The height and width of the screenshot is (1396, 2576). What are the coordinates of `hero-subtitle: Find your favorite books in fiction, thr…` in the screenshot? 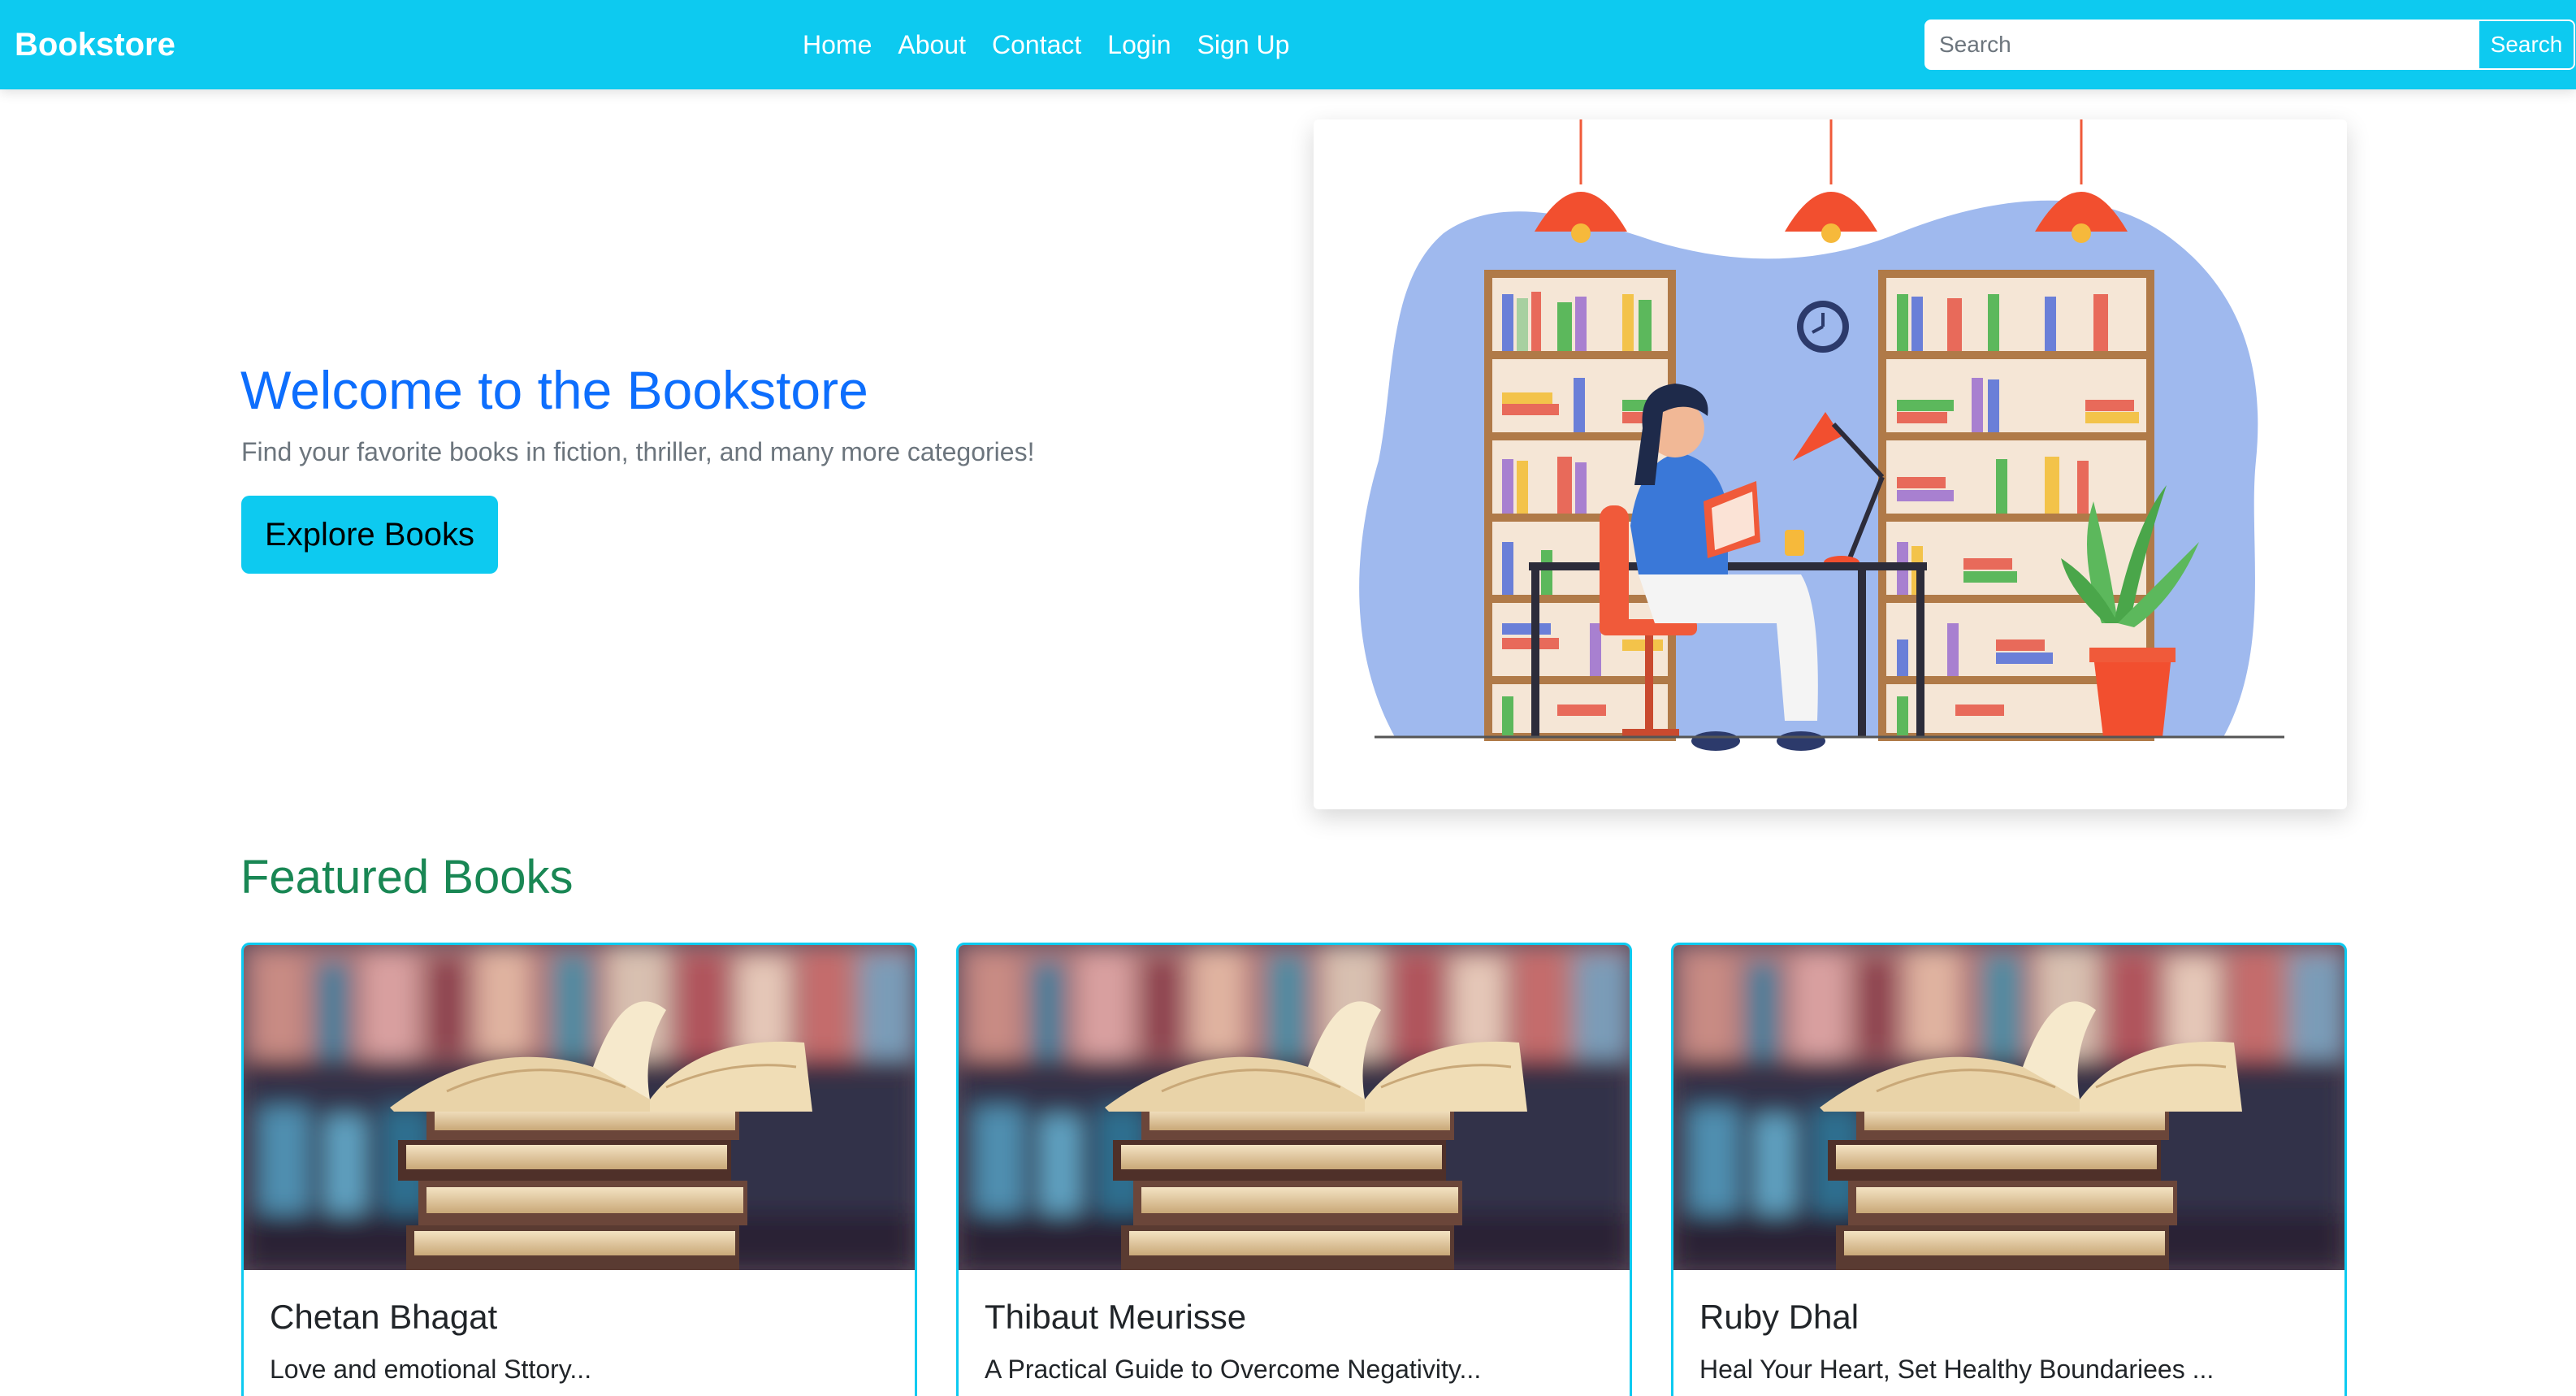 It's located at (638, 451).